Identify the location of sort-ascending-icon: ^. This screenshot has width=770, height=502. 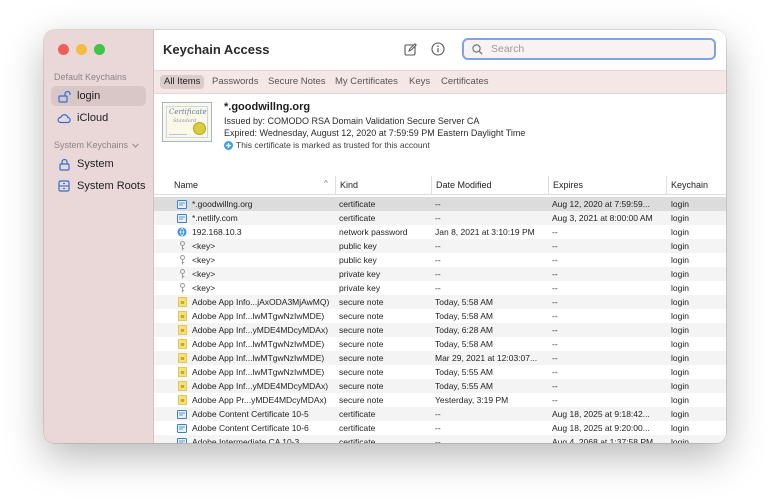
(326, 183).